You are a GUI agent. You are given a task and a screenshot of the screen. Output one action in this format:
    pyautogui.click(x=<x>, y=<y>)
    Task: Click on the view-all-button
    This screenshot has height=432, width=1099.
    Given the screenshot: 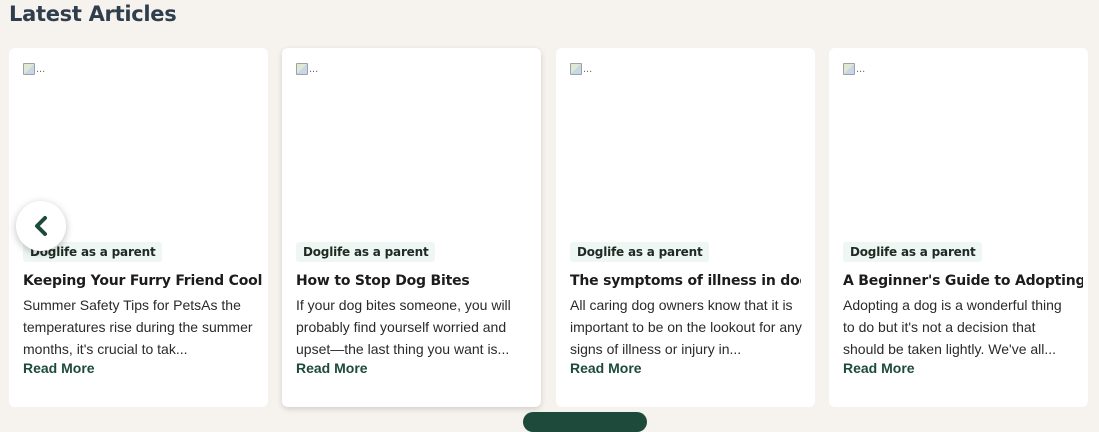 What is the action you would take?
    pyautogui.click(x=585, y=422)
    